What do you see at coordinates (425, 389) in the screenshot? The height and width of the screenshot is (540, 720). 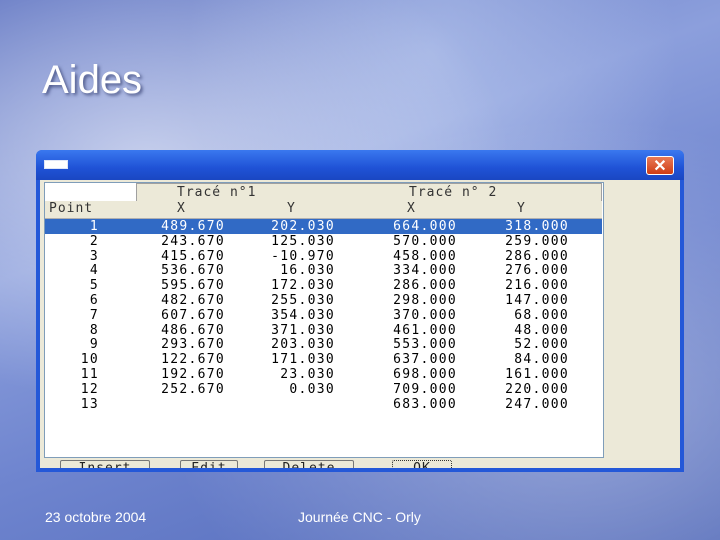 I see `cell-x2: 709.000` at bounding box center [425, 389].